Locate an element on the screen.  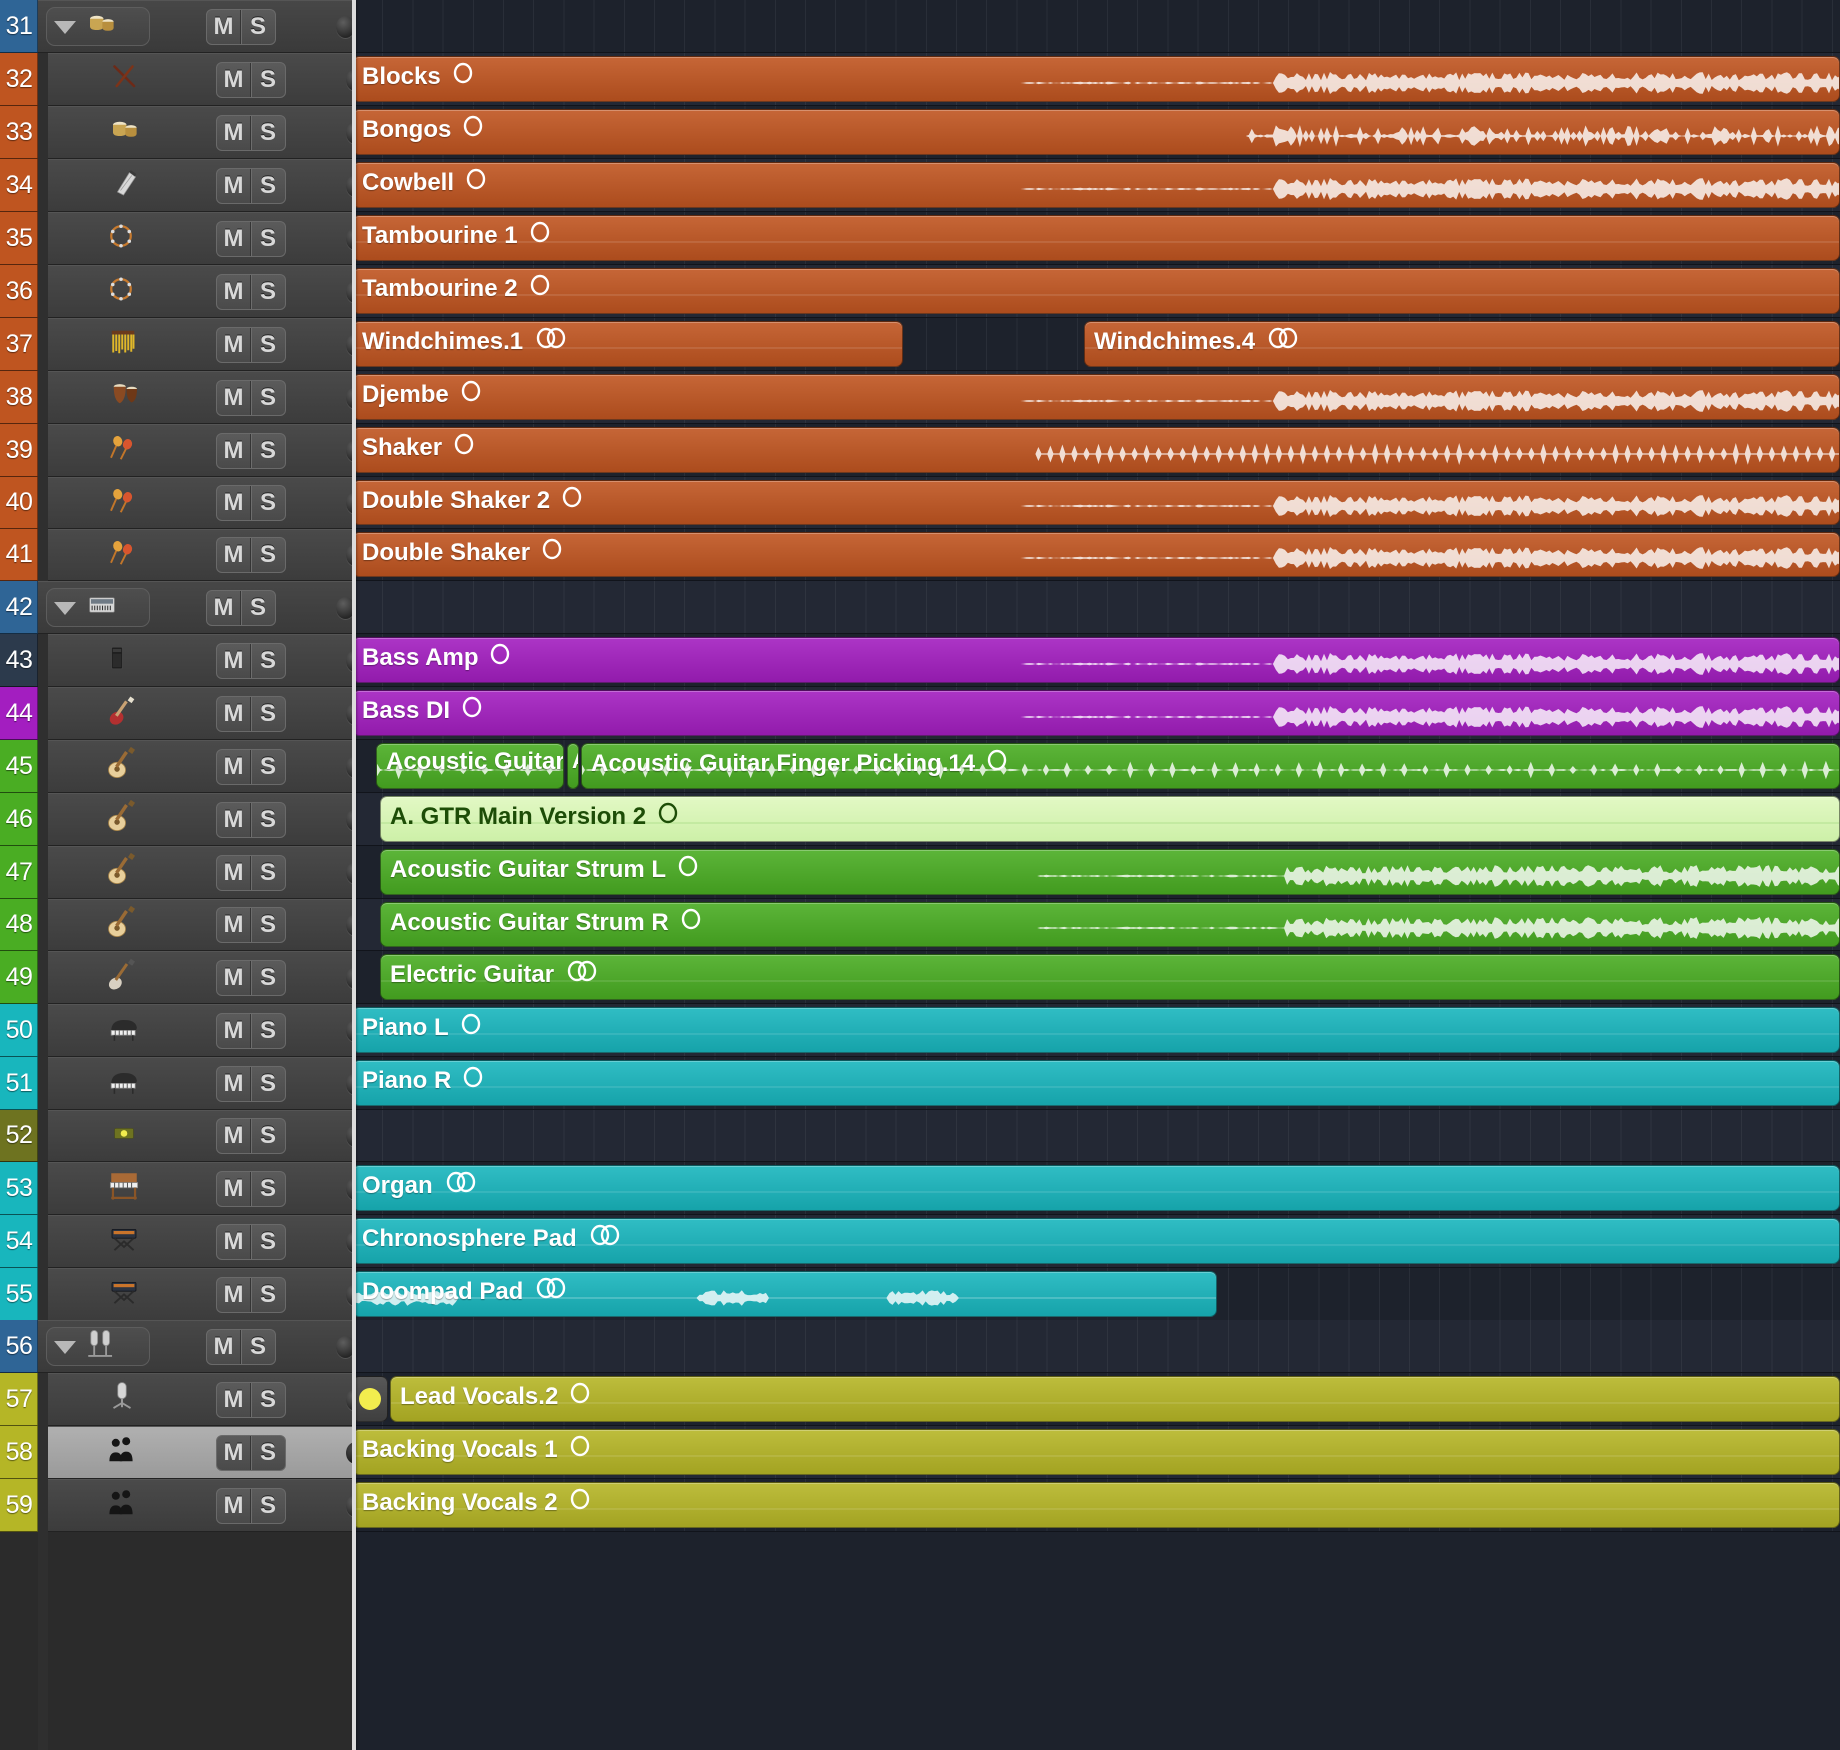
track-row-37: 37 M S is located at coordinates (182, 344).